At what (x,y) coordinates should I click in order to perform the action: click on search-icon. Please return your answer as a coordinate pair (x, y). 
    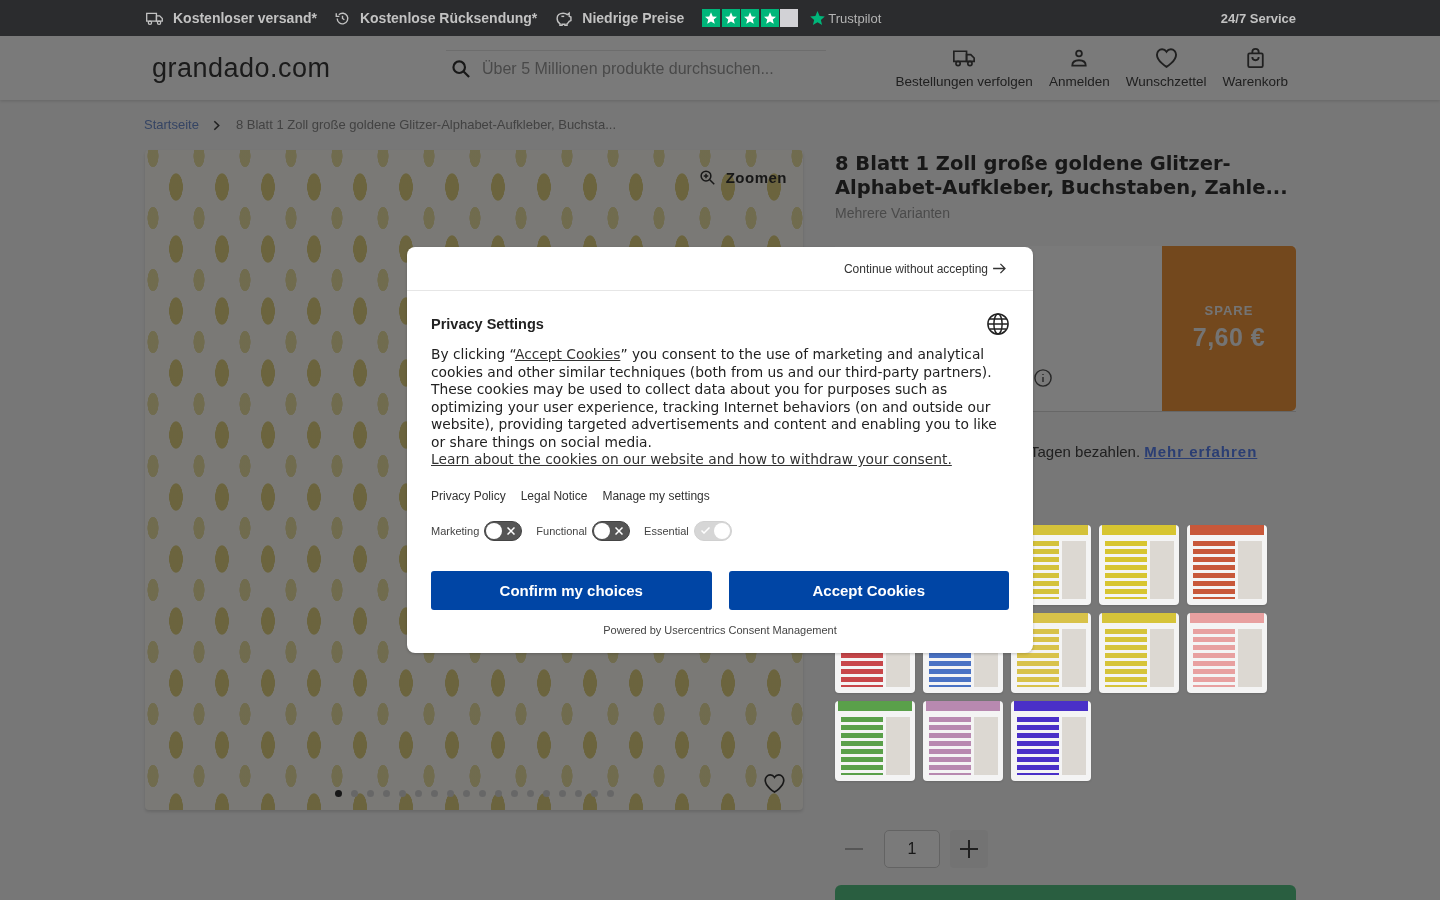
    Looking at the image, I should click on (461, 68).